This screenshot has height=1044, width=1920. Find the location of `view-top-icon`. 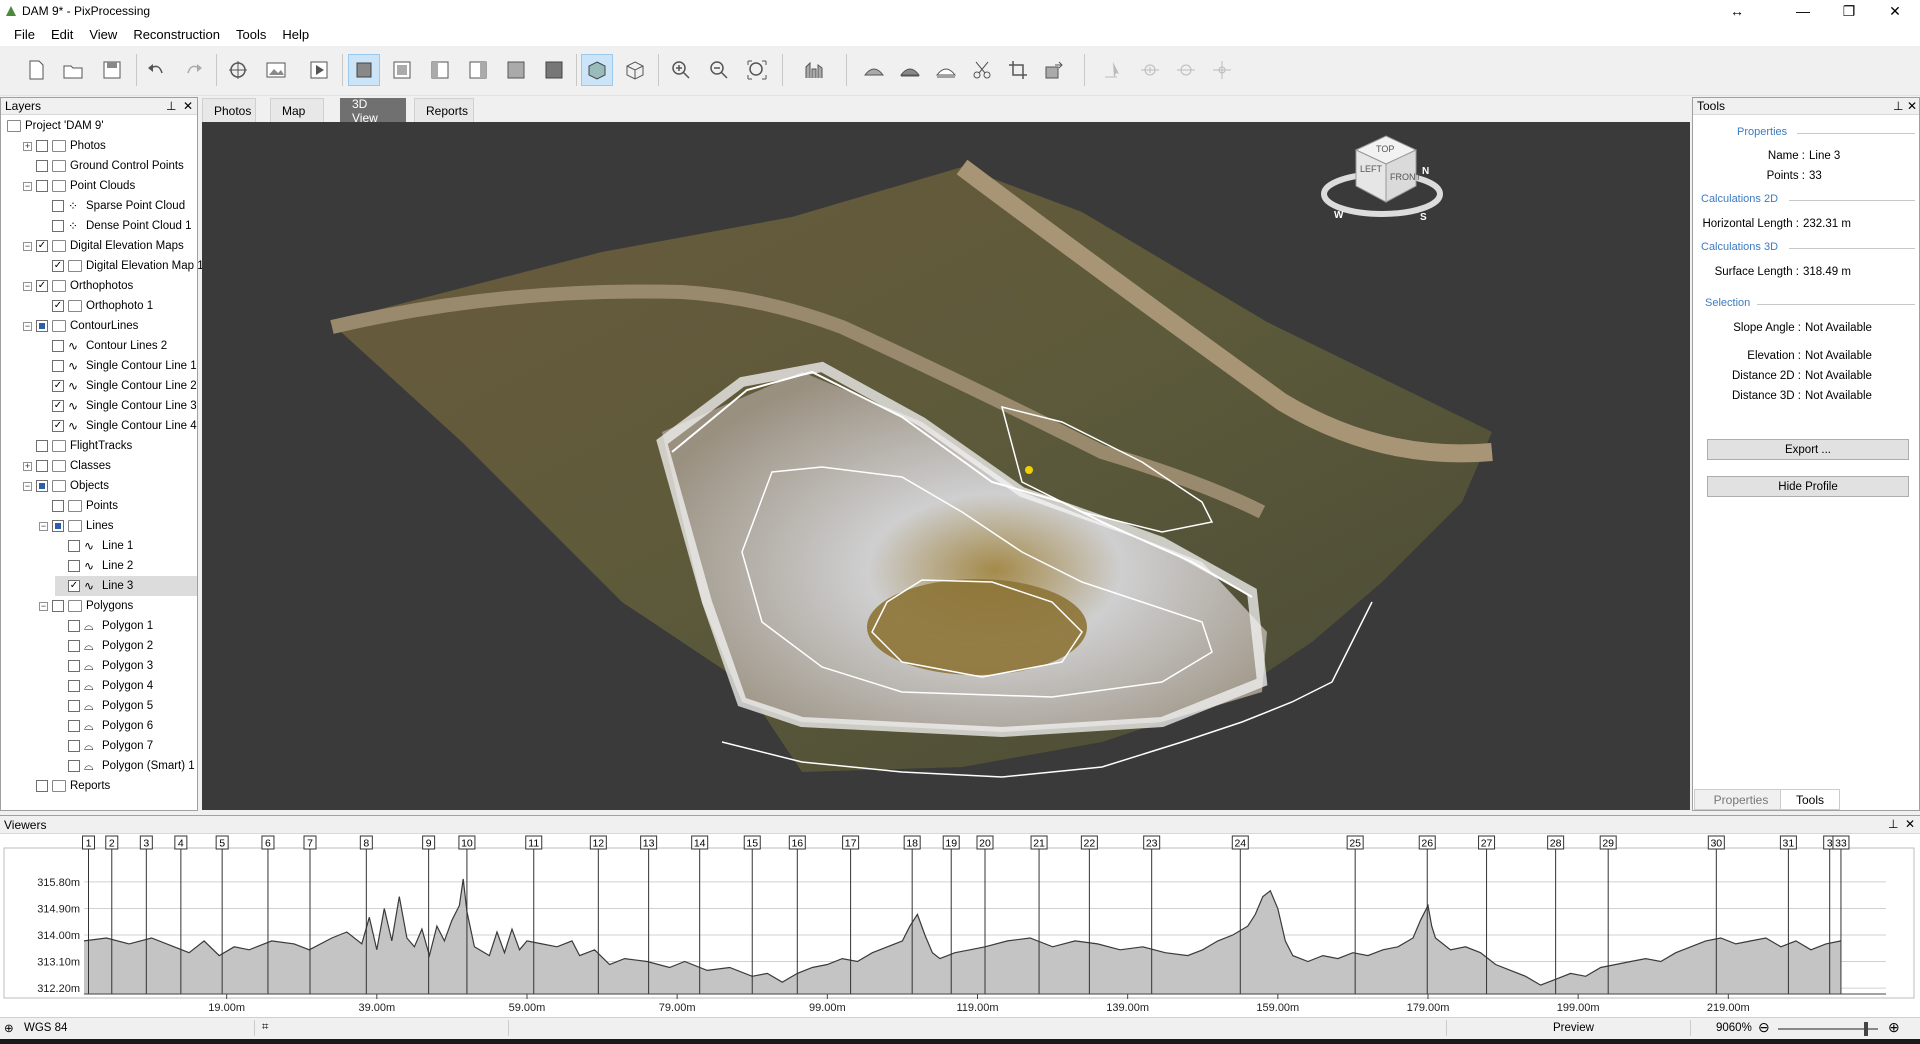

view-top-icon is located at coordinates (554, 70).